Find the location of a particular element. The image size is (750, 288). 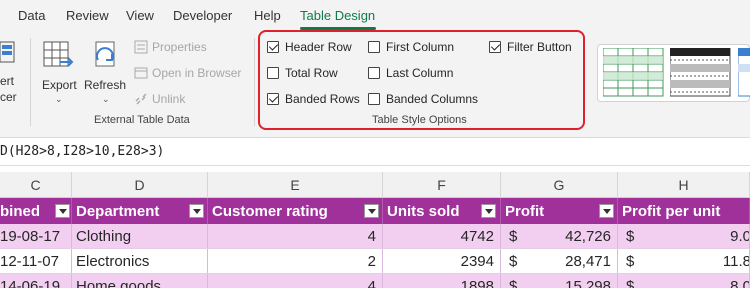

properties-icon is located at coordinates (141, 47).